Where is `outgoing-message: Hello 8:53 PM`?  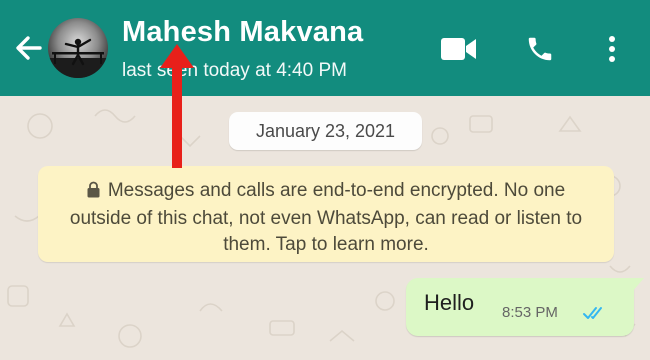
outgoing-message: Hello 8:53 PM is located at coordinates (525, 307).